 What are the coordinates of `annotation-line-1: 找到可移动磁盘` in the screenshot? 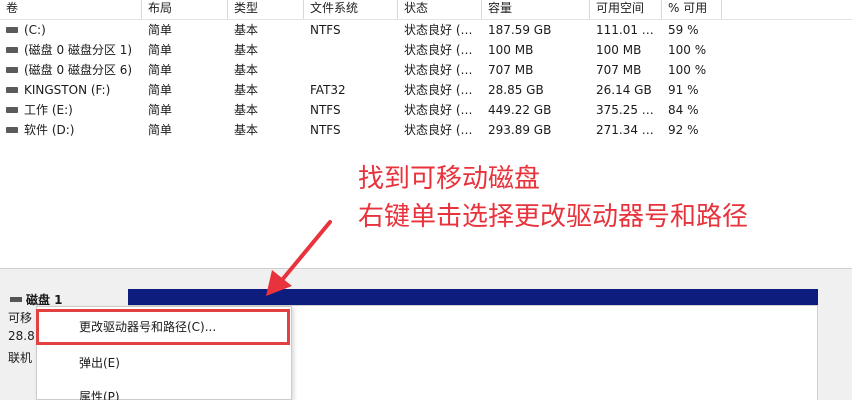 It's located at (449, 179).